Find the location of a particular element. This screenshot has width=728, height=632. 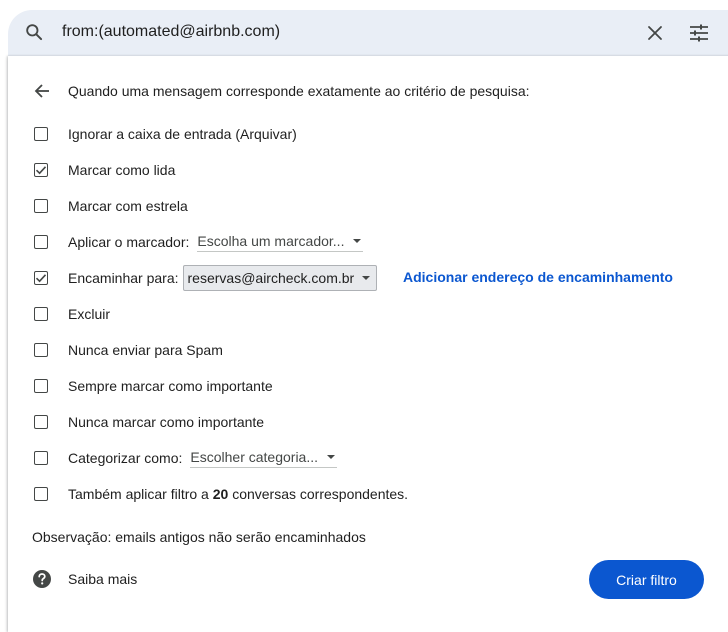

learn-more-link: Saiba mais is located at coordinates (102, 579).